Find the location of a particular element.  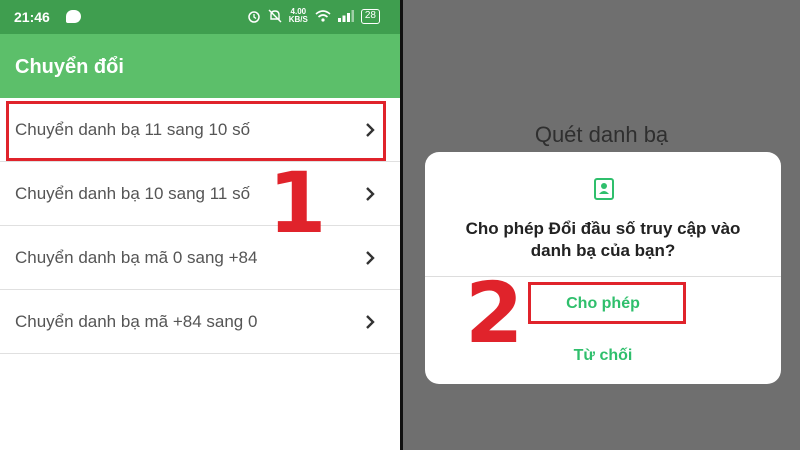

network-speed-unit: KB/S is located at coordinates (298, 19).